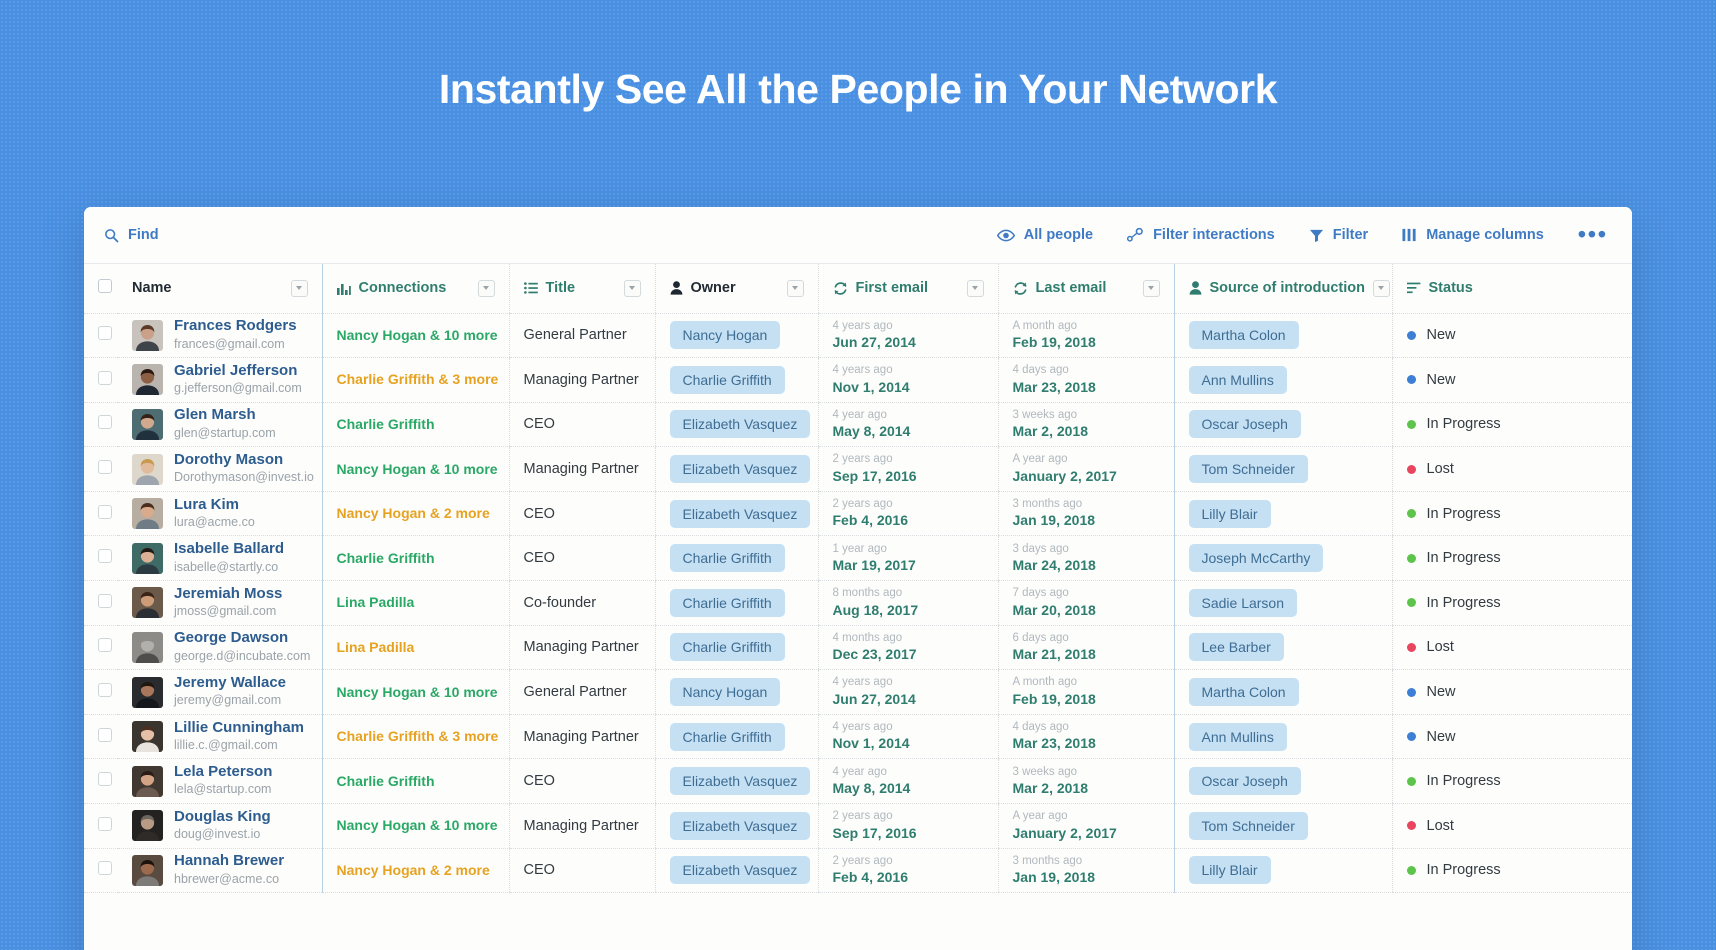  What do you see at coordinates (131, 235) in the screenshot?
I see `find-button: Find` at bounding box center [131, 235].